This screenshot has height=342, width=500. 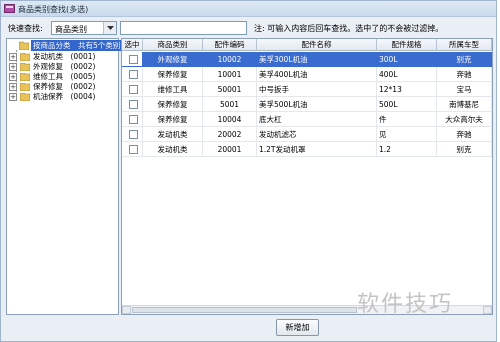 What do you see at coordinates (183, 28) in the screenshot?
I see `search-input` at bounding box center [183, 28].